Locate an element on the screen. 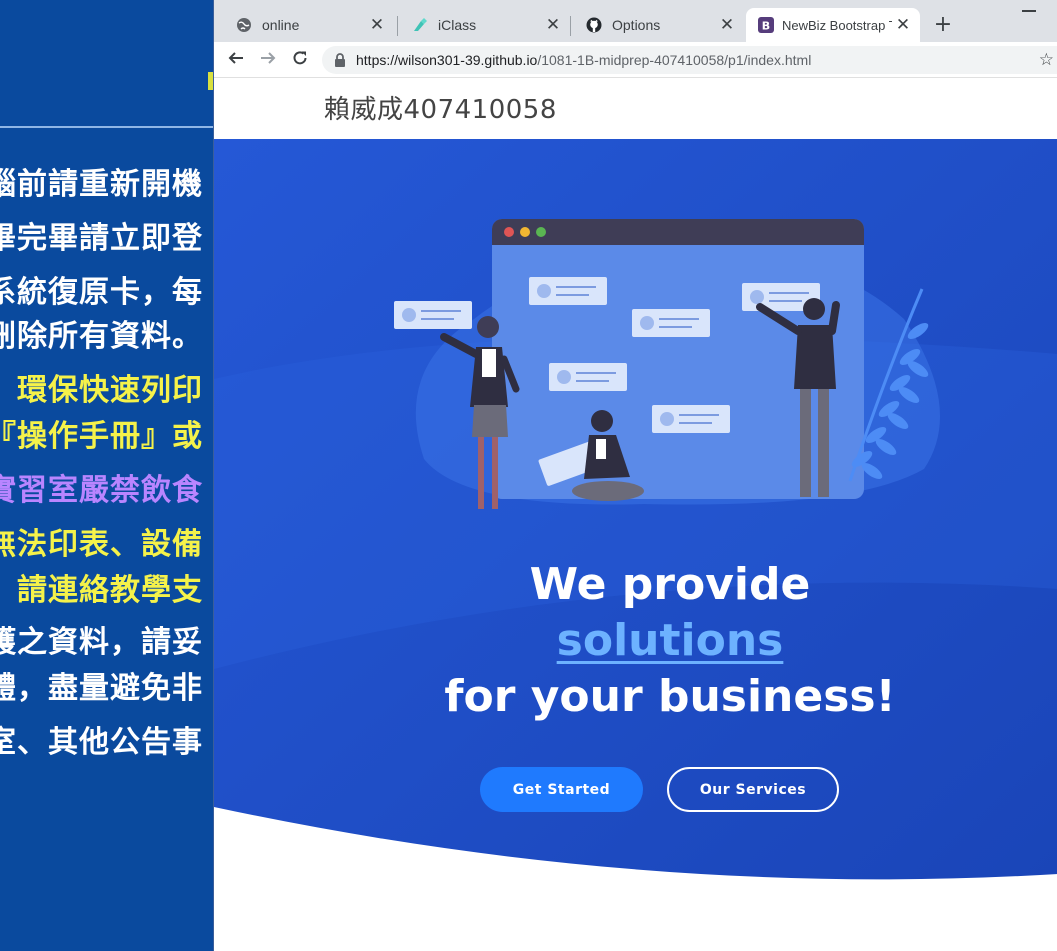 This screenshot has width=1057, height=951. tab-title: NewBiz Bootstrap T is located at coordinates (837, 25).